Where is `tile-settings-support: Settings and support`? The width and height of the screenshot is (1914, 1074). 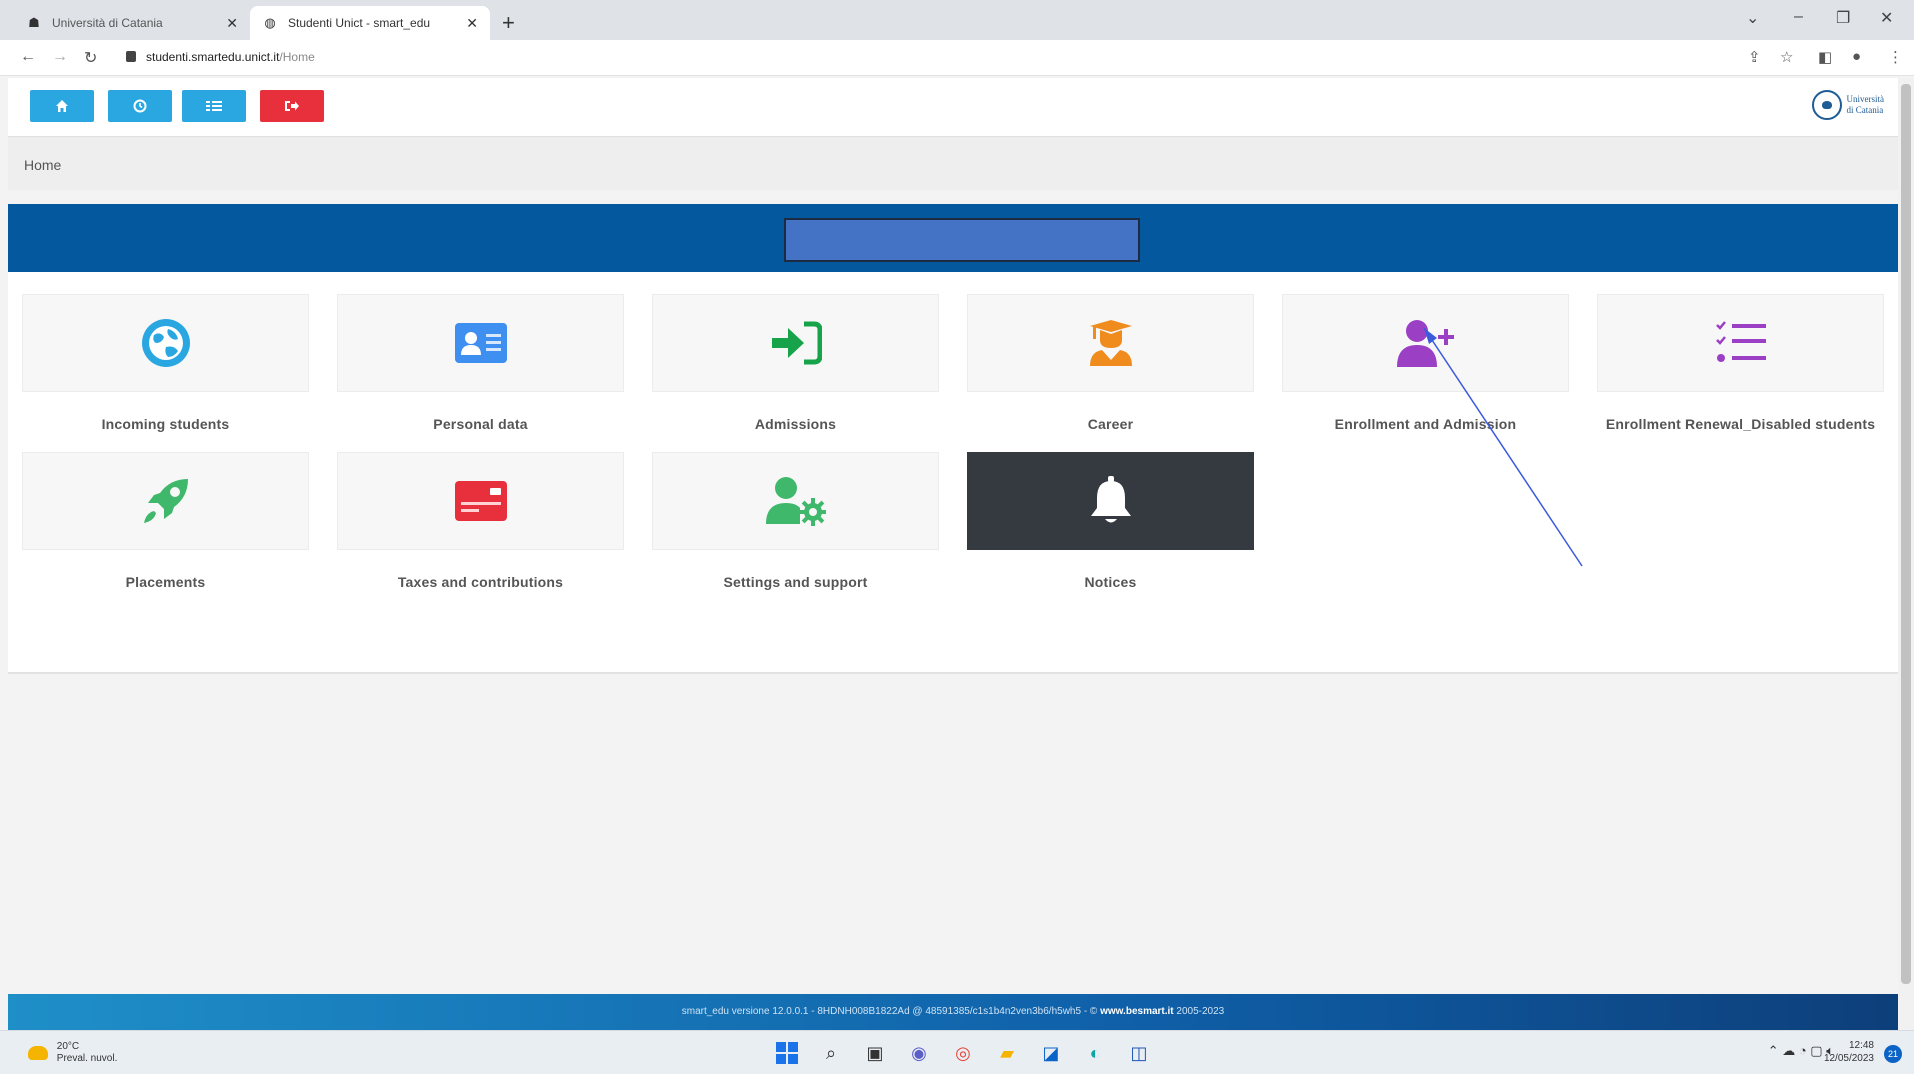
tile-settings-support: Settings and support is located at coordinates (795, 521).